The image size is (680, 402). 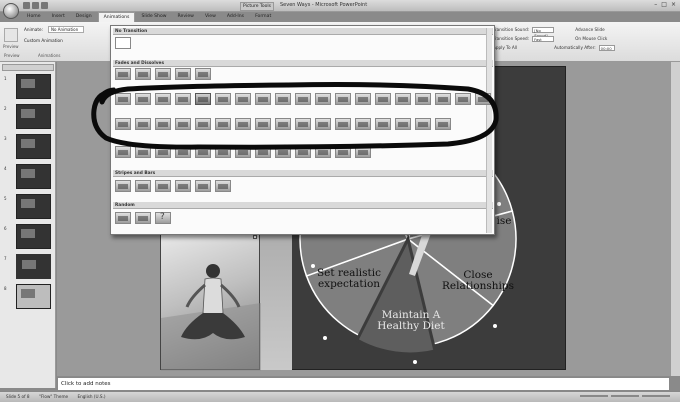 I want to click on animations-group-label: Animations, so click(x=49, y=55).